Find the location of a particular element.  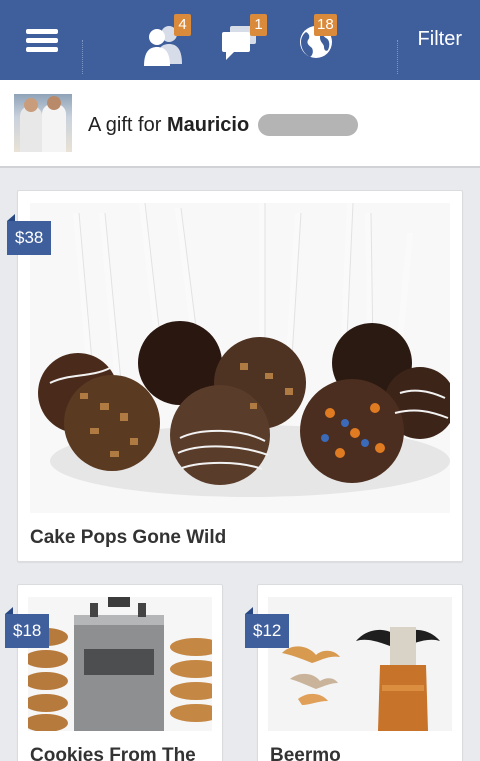

cookies-image is located at coordinates (120, 664).